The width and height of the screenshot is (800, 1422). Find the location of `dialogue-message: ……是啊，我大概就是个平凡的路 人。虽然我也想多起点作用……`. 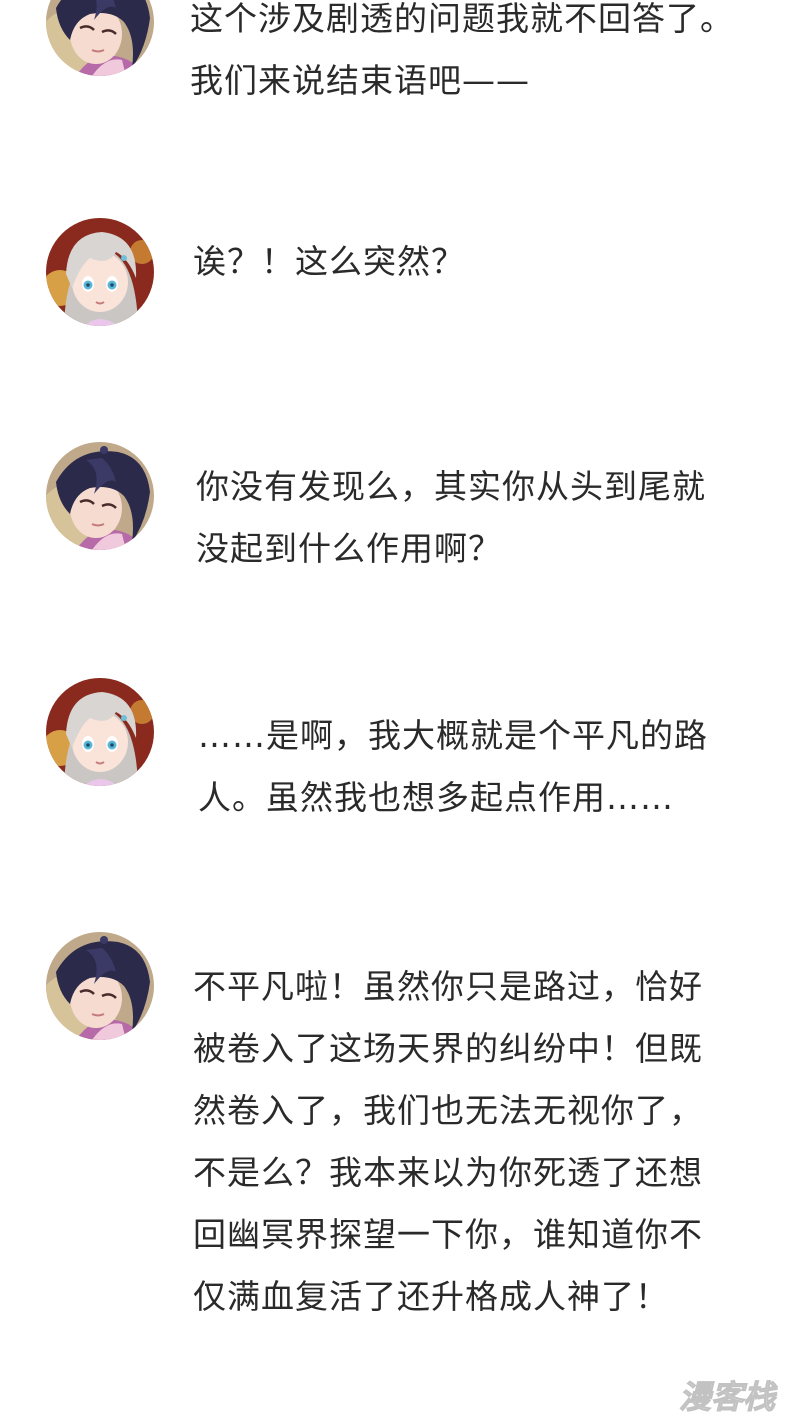

dialogue-message: ……是啊，我大概就是个平凡的路 人。虽然我也想多起点作用…… is located at coordinates (400, 753).